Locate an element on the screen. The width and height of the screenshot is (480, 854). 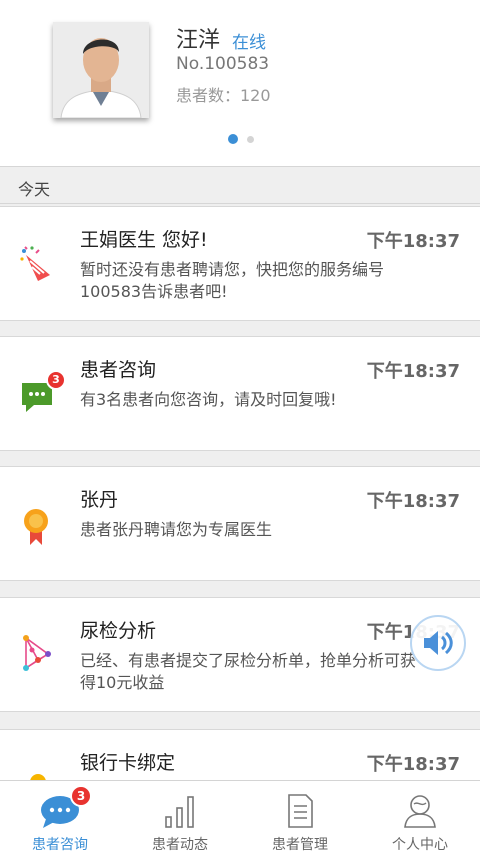
tab-badge: 3 is located at coordinates (81, 796).